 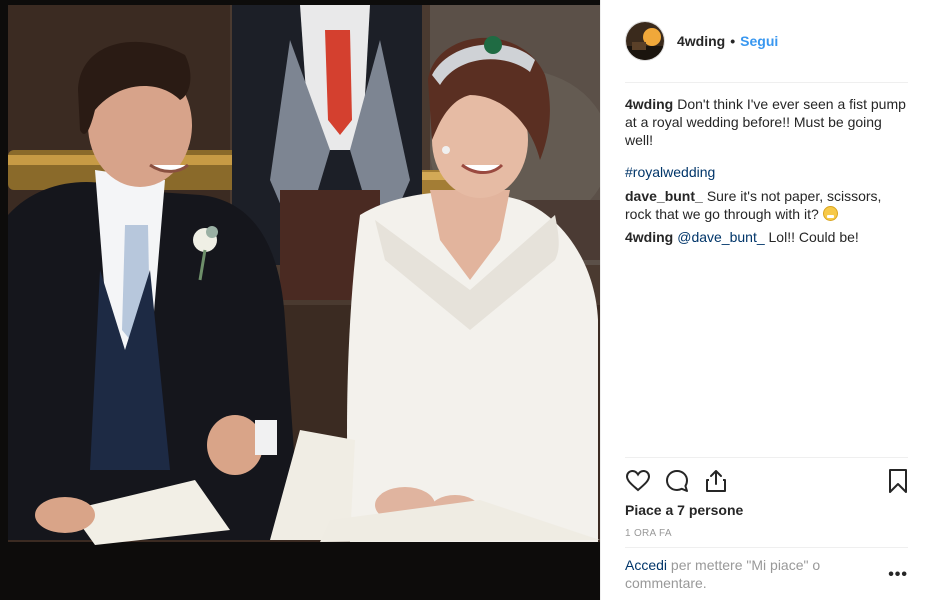 What do you see at coordinates (664, 196) in the screenshot?
I see `comment-username: dave_bunt_` at bounding box center [664, 196].